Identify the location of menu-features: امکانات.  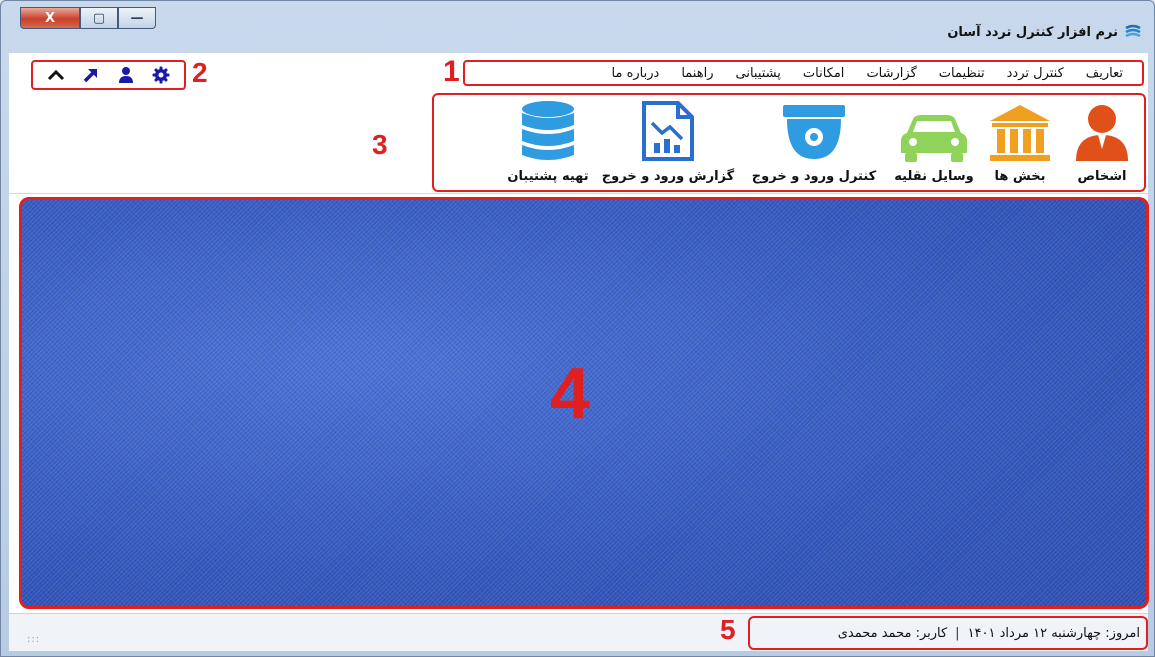
(824, 73).